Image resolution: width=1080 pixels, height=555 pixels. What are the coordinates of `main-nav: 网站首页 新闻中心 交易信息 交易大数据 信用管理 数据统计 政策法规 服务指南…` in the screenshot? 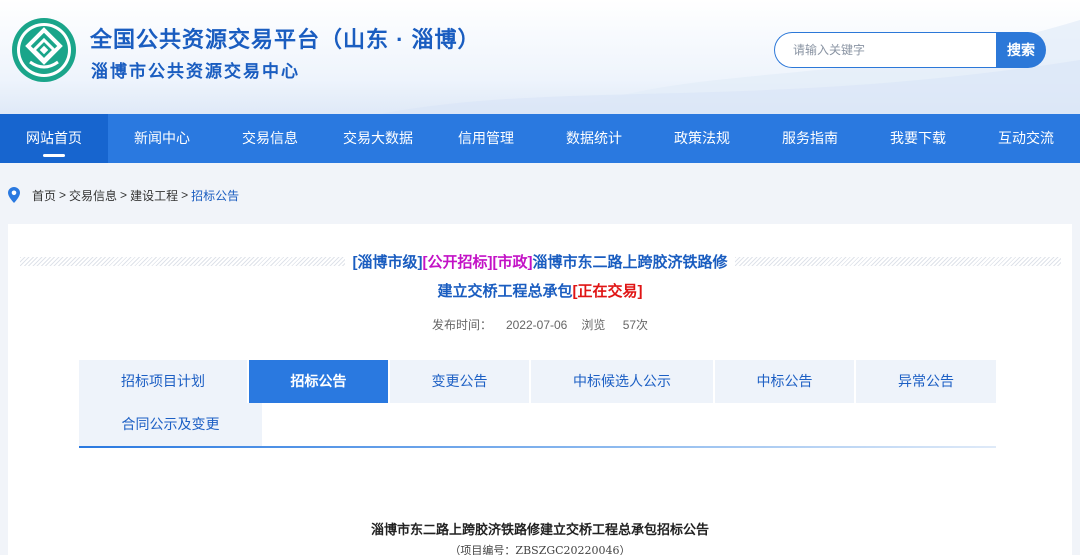 It's located at (540, 138).